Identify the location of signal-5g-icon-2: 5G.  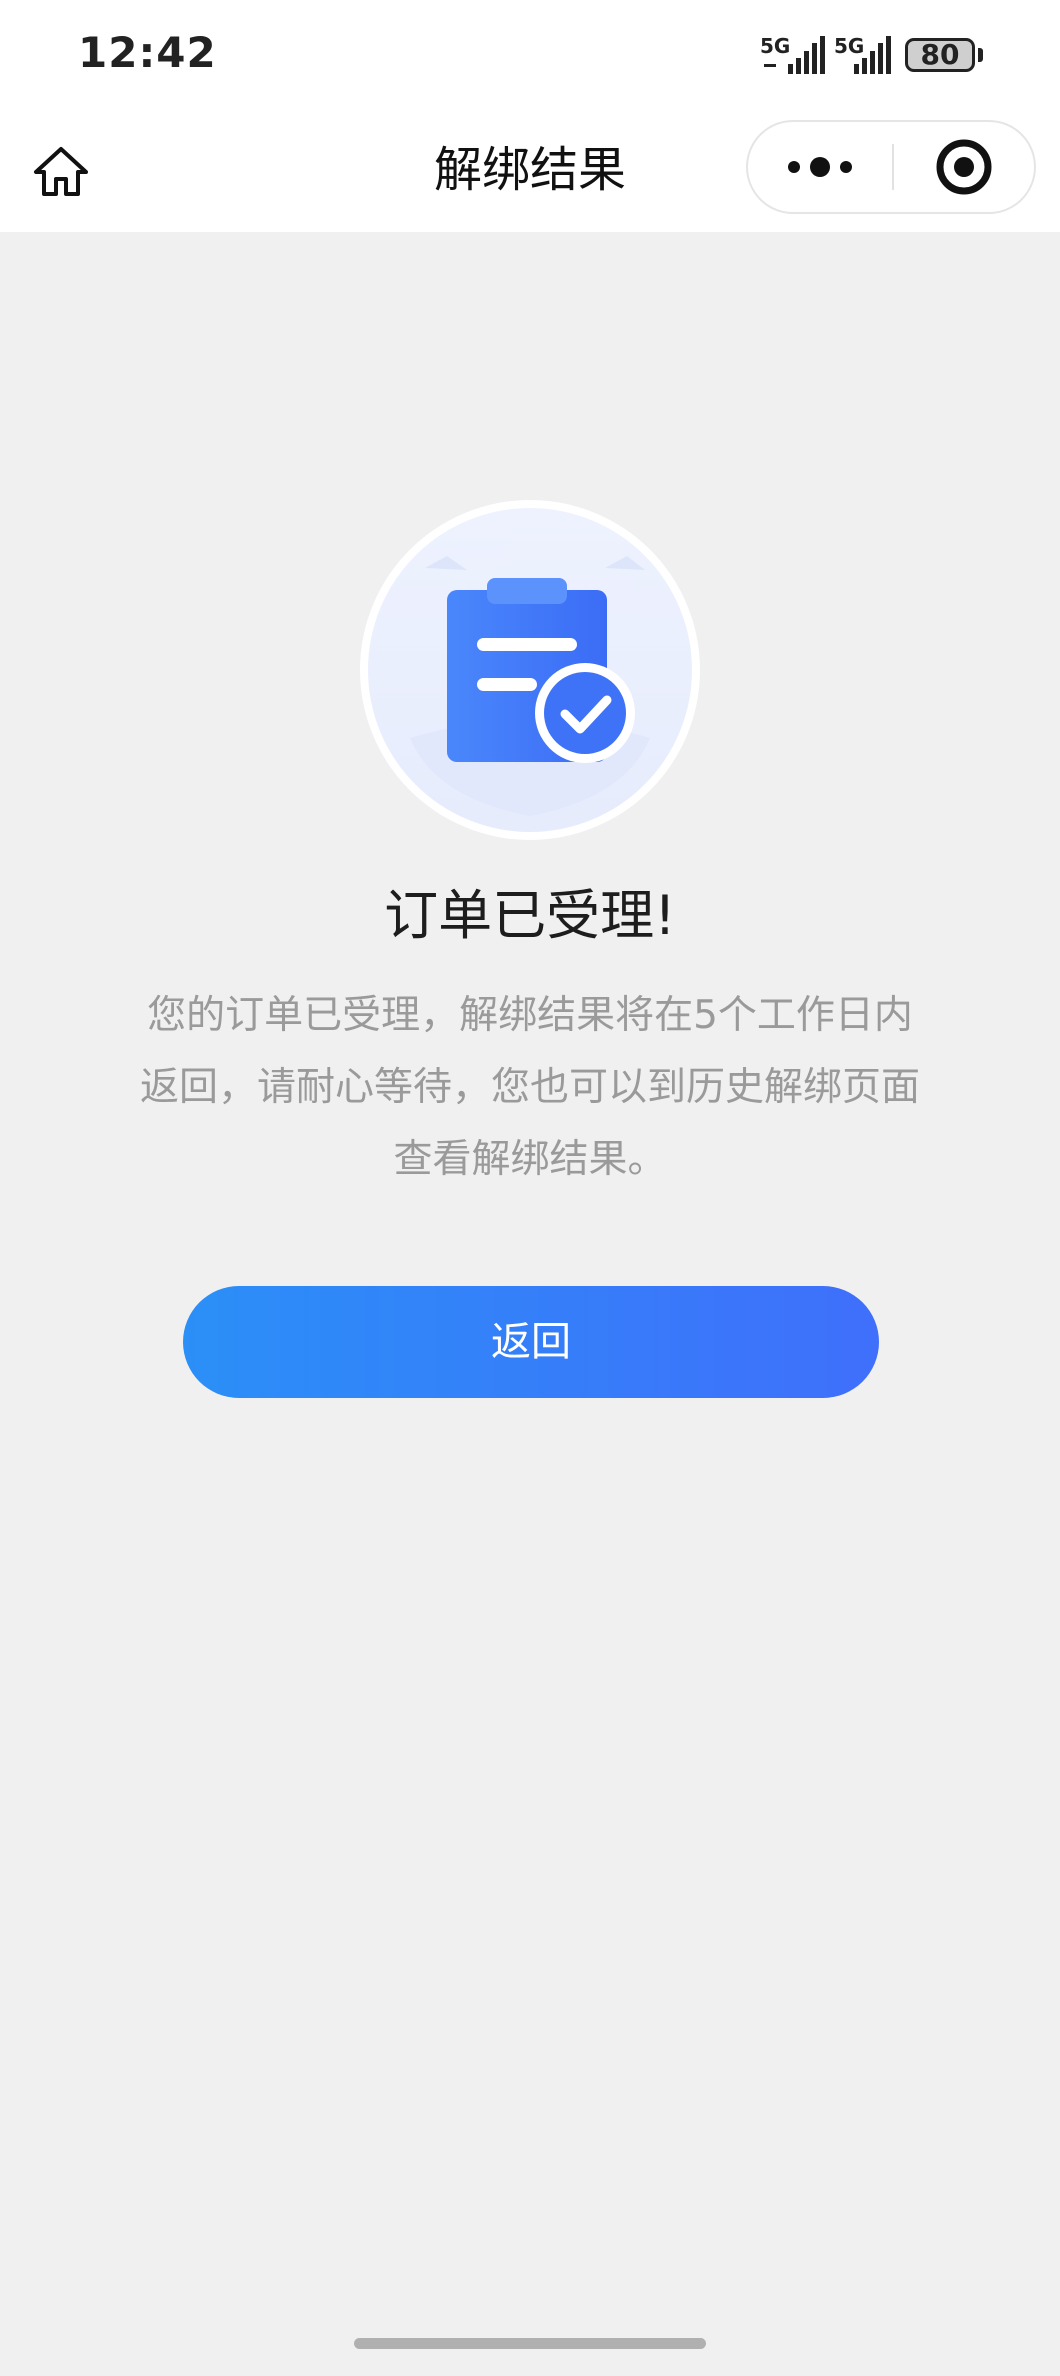
(867, 56).